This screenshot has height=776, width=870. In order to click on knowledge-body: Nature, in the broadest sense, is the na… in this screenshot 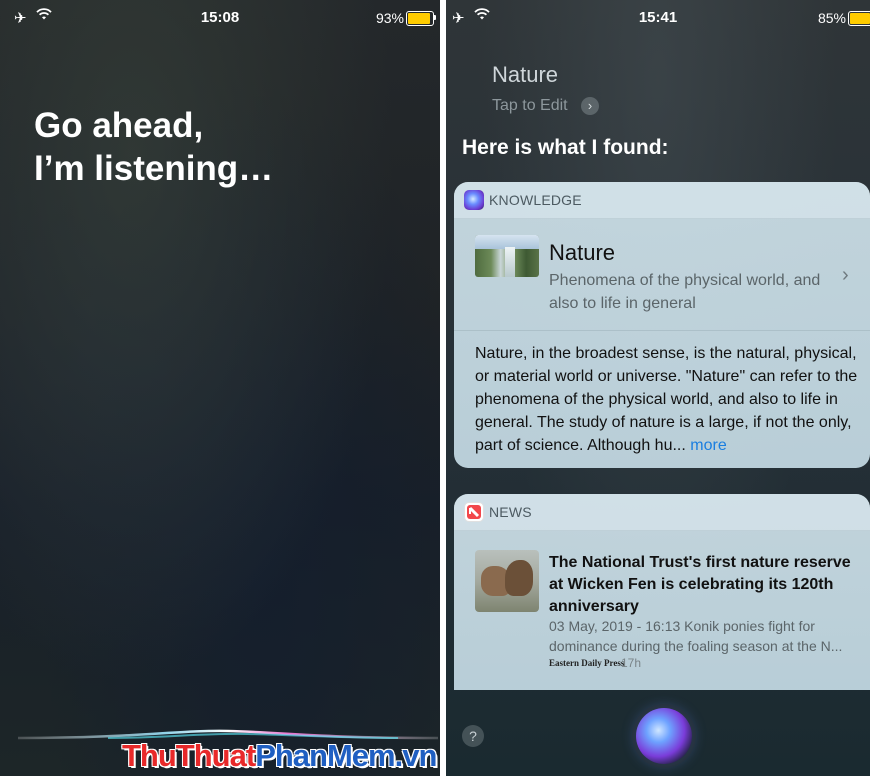, I will do `click(670, 399)`.